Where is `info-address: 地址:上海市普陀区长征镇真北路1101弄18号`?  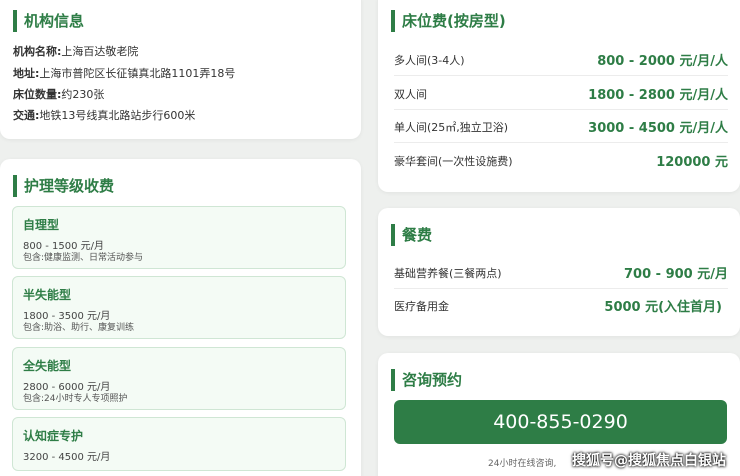
info-address: 地址:上海市普陀区长征镇真北路1101弄18号 is located at coordinates (124, 73).